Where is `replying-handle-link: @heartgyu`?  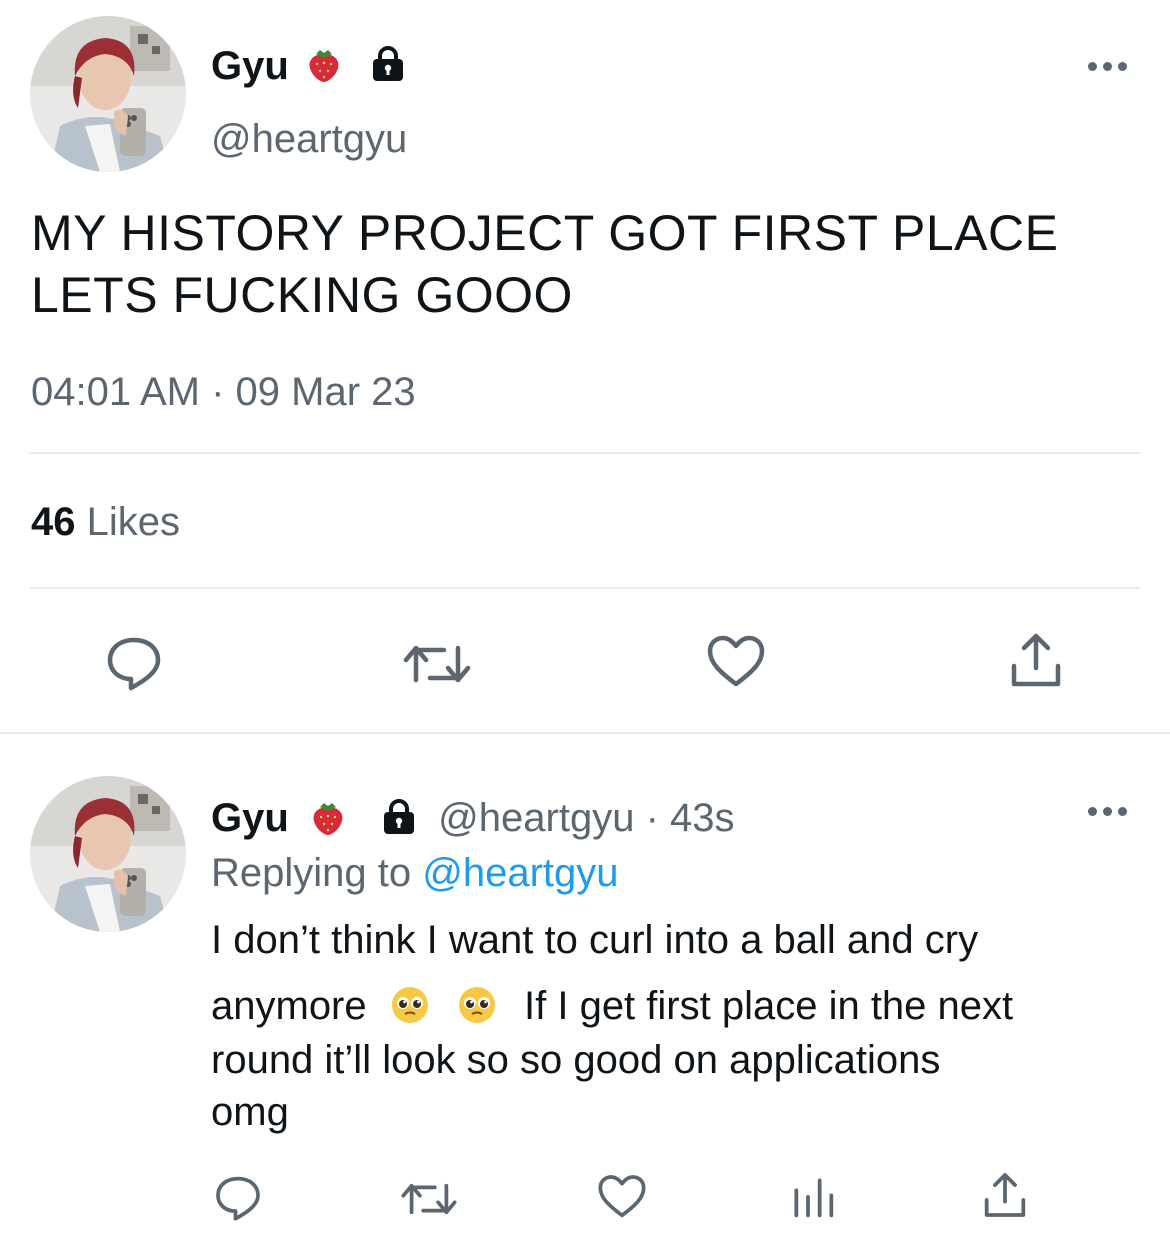 replying-handle-link: @heartgyu is located at coordinates (520, 873).